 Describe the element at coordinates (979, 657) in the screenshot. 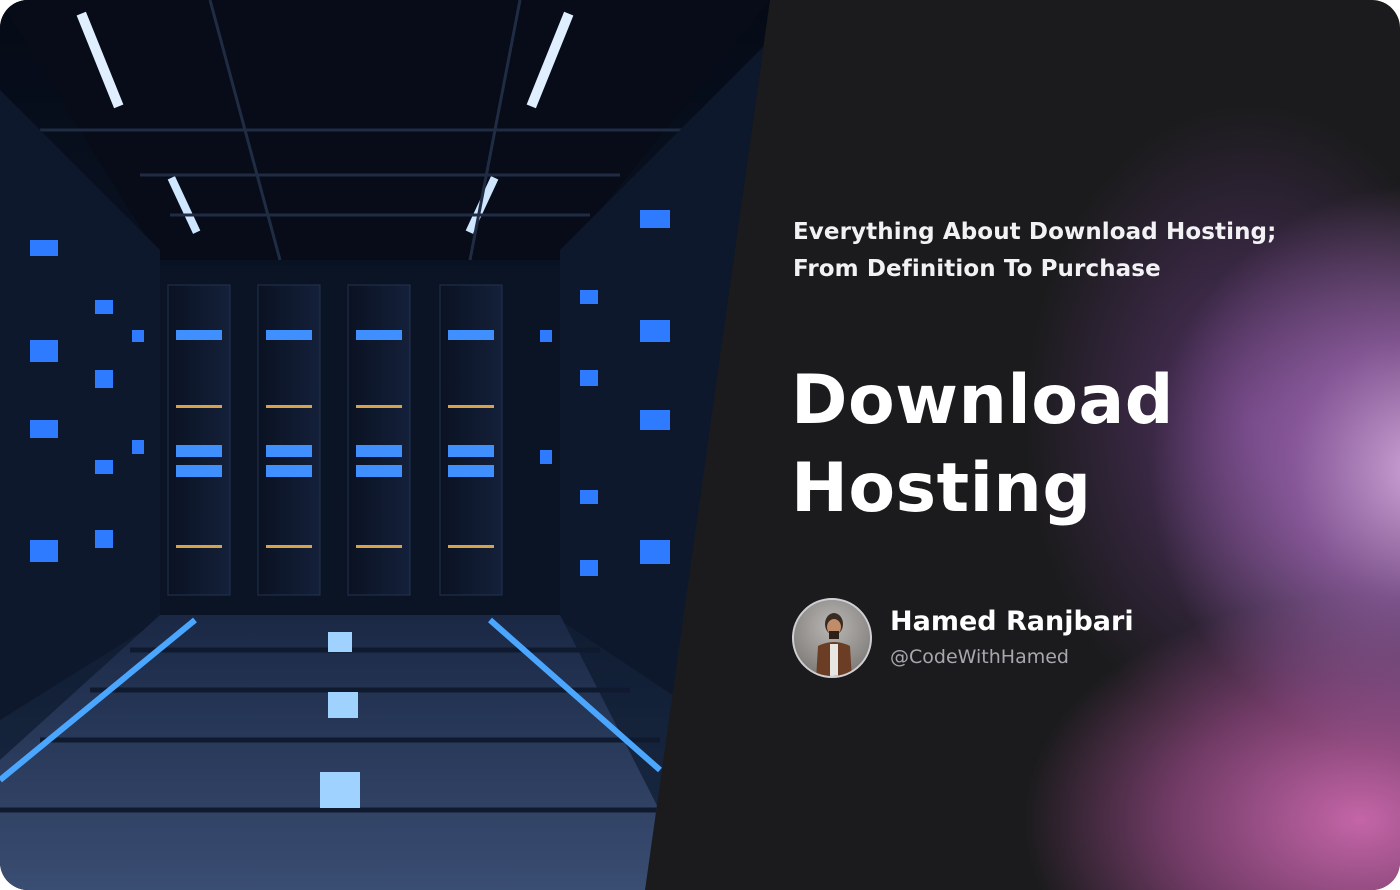

I see `author-handle: @CodeWithHamed` at that location.